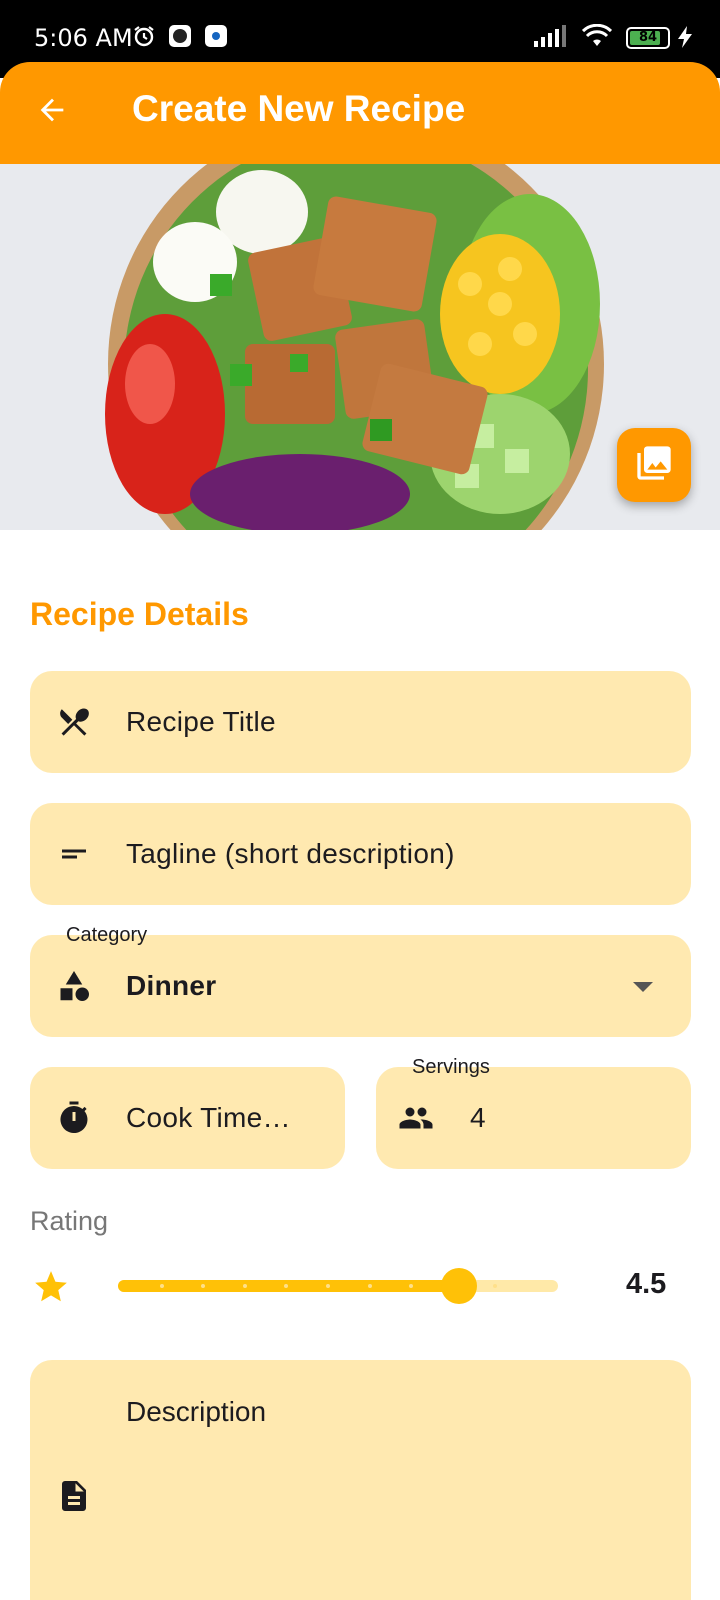 Image resolution: width=720 pixels, height=1600 pixels. What do you see at coordinates (74, 722) in the screenshot?
I see `restaurant-icon` at bounding box center [74, 722].